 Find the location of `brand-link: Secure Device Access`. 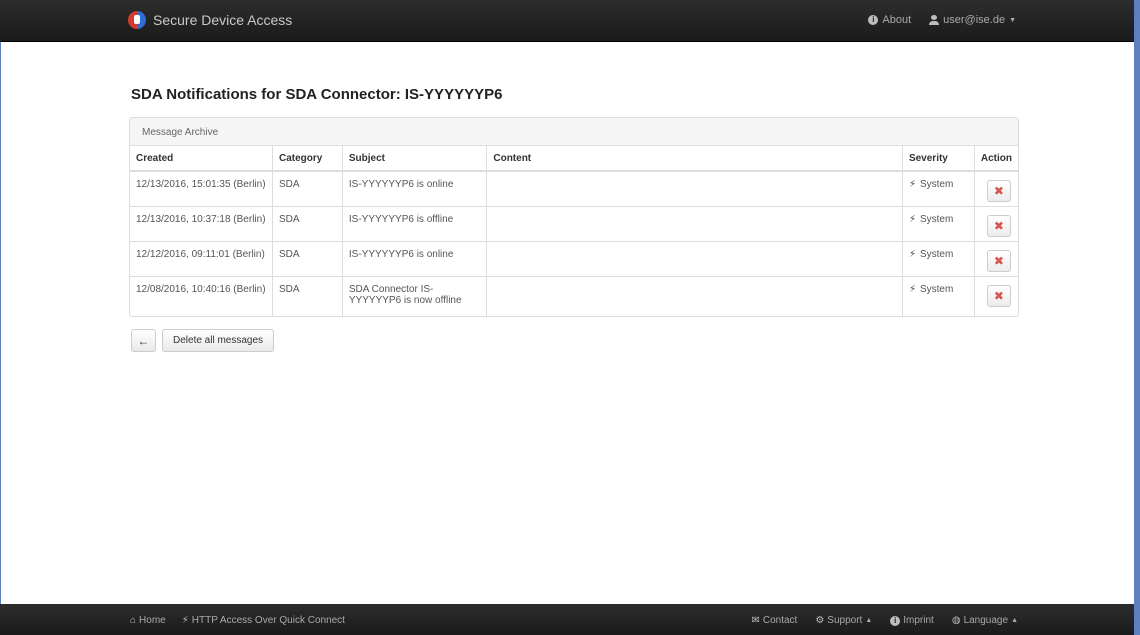

brand-link: Secure Device Access is located at coordinates (210, 20).